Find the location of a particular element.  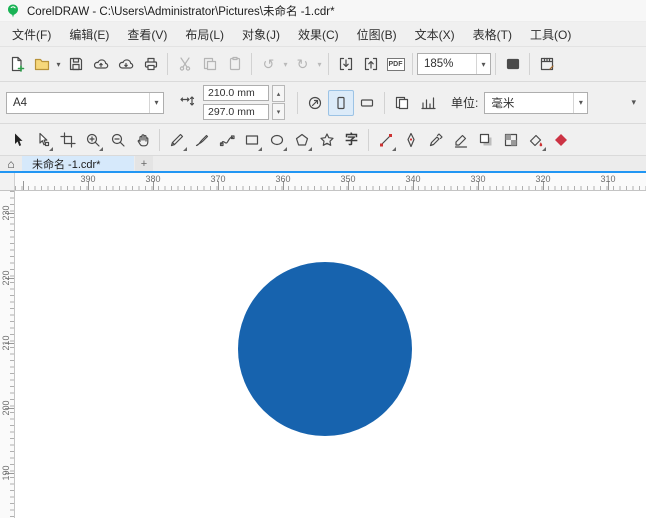

menu-object: 对象(J) is located at coordinates (261, 34).